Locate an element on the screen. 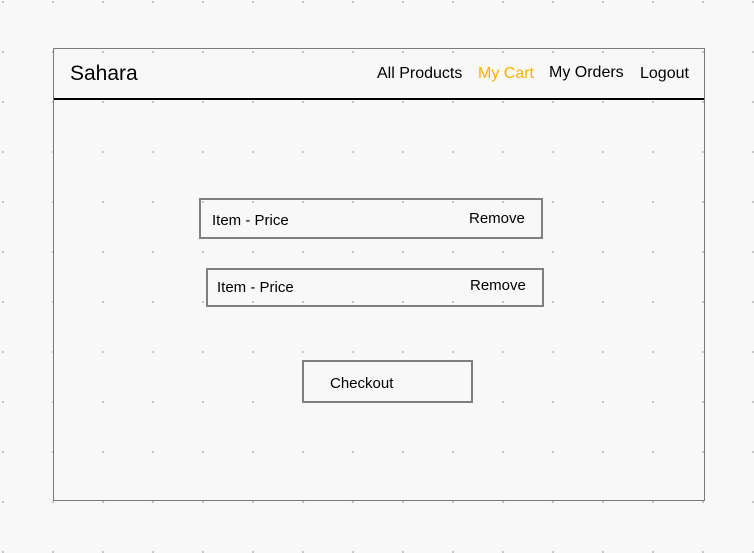  nav-link-my-cart: My Cart is located at coordinates (506, 74).